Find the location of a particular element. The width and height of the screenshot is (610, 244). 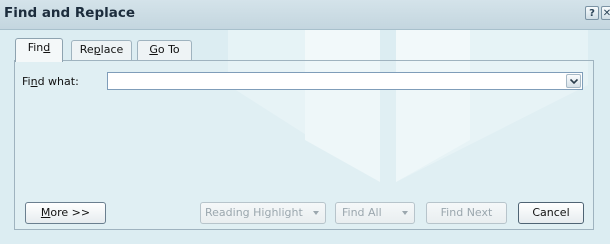

find-next-label: Find Next is located at coordinates (466, 212).